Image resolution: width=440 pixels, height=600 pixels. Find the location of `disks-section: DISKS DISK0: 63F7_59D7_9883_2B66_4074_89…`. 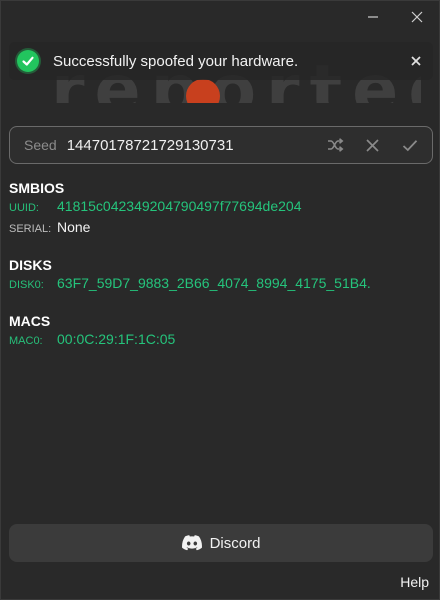

disks-section: DISKS DISK0: 63F7_59D7_9883_2B66_4074_89… is located at coordinates (190, 275).